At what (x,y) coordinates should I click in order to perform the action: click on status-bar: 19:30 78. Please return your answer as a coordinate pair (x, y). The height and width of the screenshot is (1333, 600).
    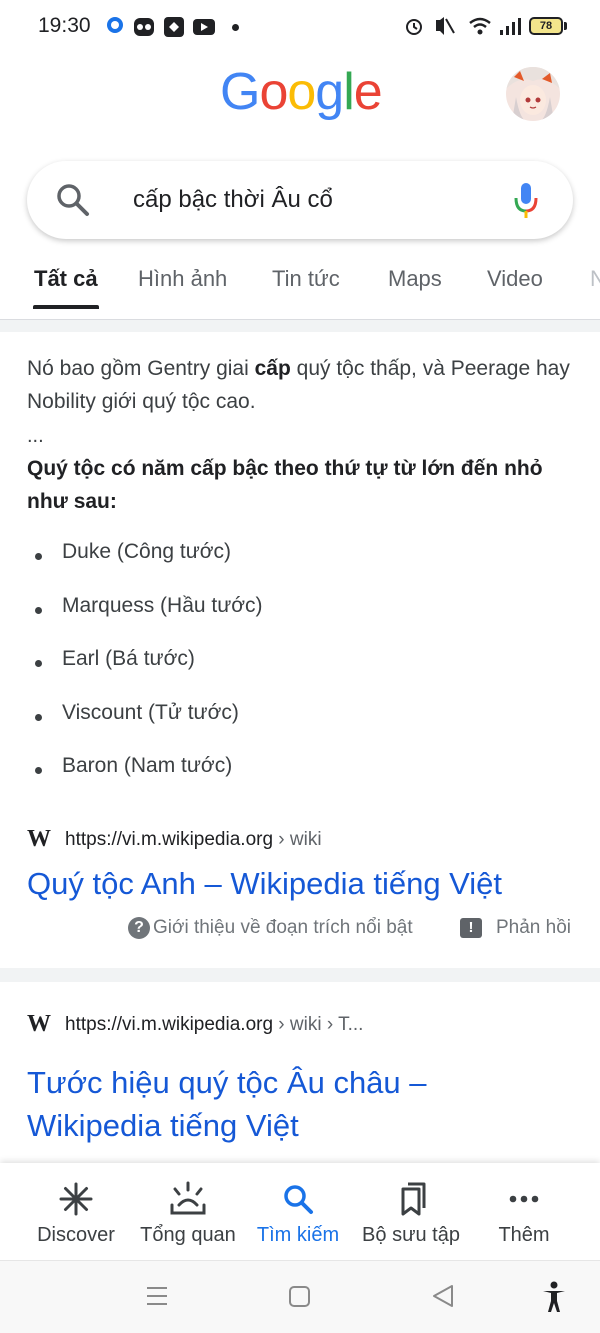
    Looking at the image, I should click on (300, 28).